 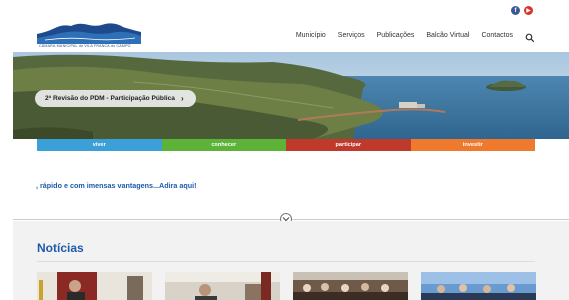 What do you see at coordinates (528, 10) in the screenshot?
I see `youtube-icon: ▶` at bounding box center [528, 10].